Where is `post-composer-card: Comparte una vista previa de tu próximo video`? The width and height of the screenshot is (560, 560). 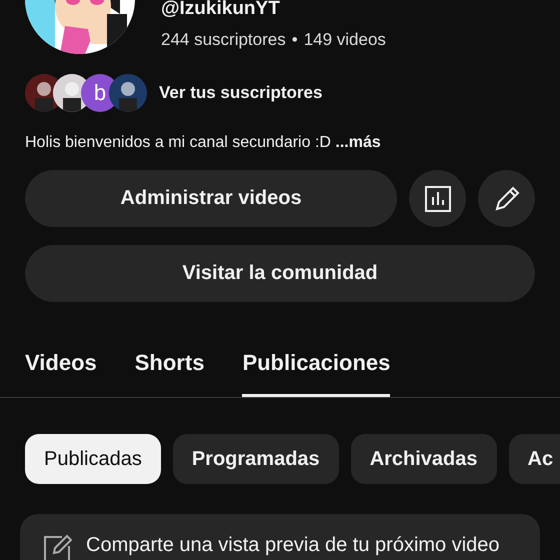
post-composer-card: Comparte una vista previa de tu próximo video is located at coordinates (280, 537).